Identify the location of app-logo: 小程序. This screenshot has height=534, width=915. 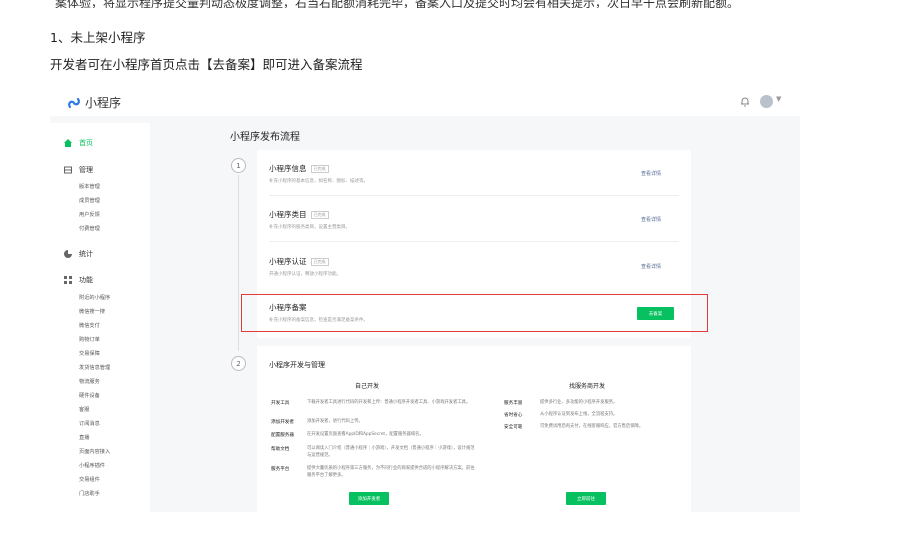
(94, 102).